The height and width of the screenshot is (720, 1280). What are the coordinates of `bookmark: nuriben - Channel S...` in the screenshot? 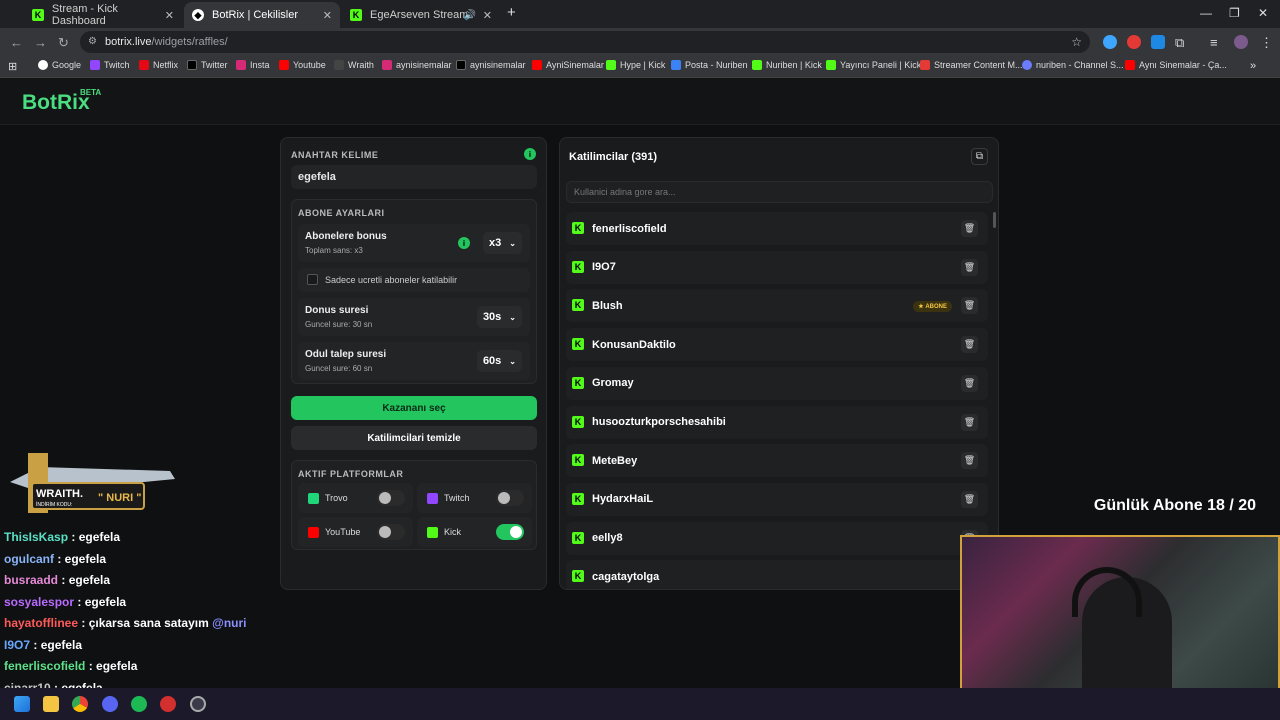 It's located at (1073, 65).